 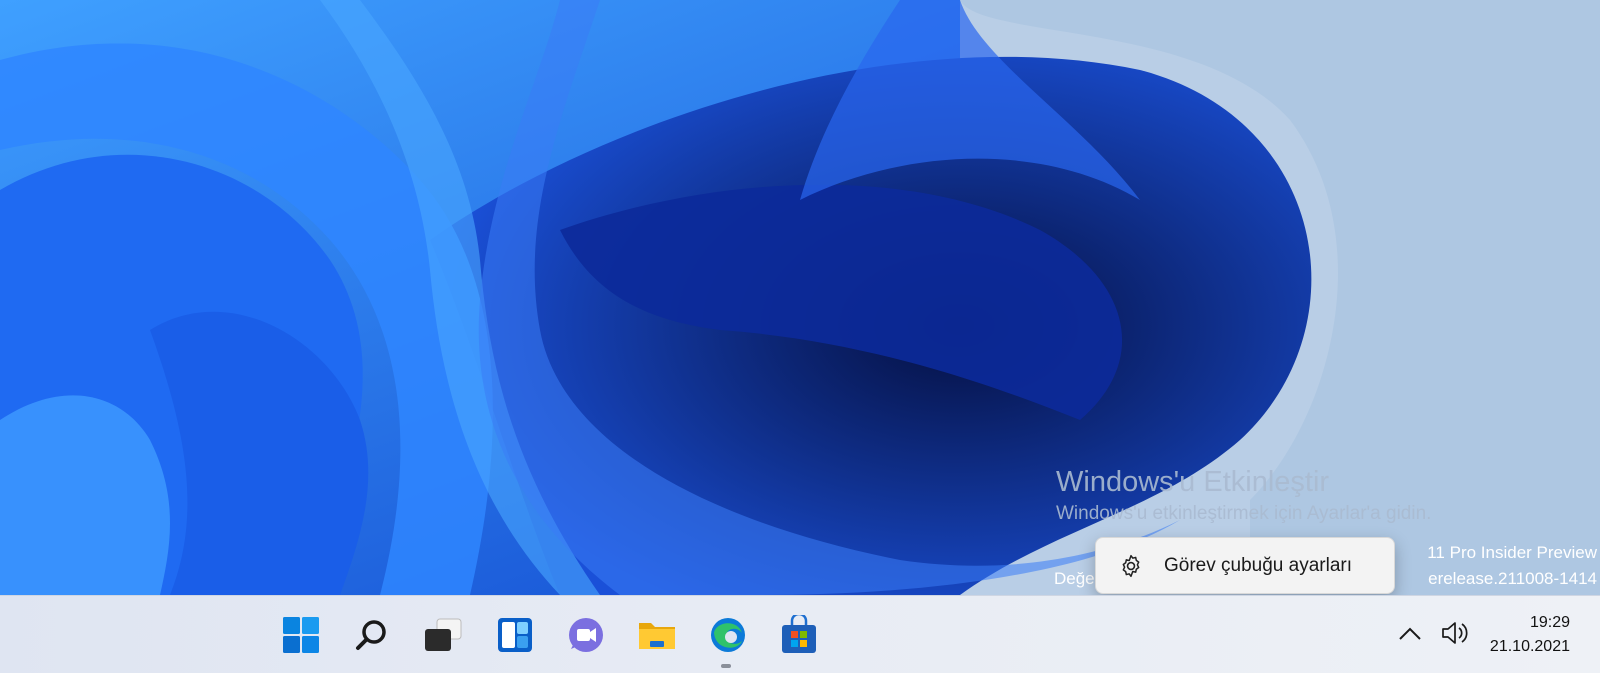 I want to click on edge-browser-button, so click(x=728, y=635).